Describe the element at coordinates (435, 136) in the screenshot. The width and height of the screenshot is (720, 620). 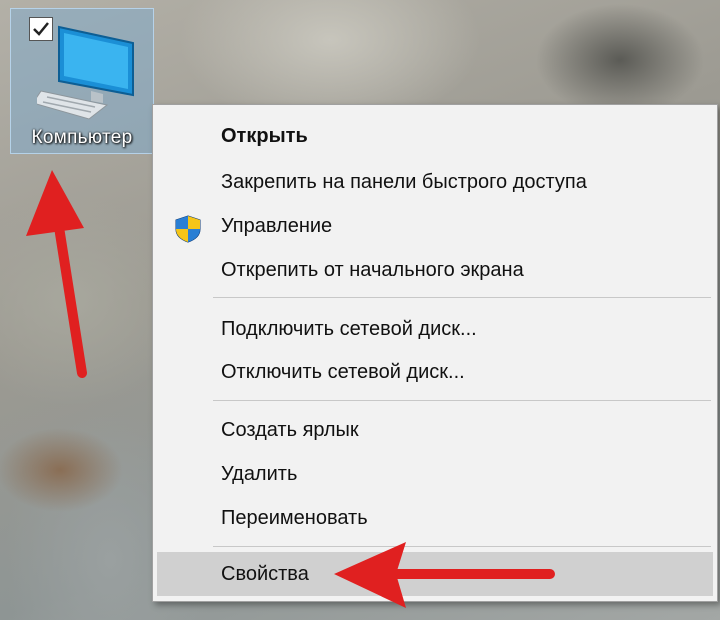
I see `menu-item-open: Открыть` at that location.